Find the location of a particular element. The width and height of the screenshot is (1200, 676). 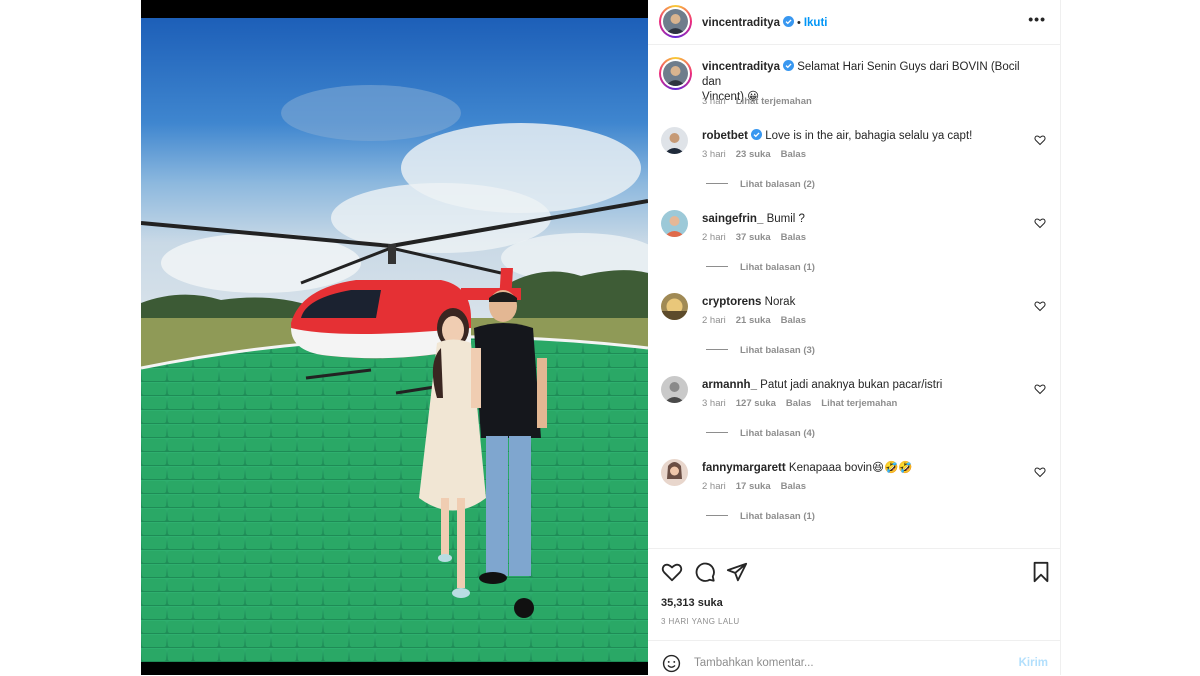

add-comment-bar: Tambahkan komentar... Kirim is located at coordinates (854, 658).